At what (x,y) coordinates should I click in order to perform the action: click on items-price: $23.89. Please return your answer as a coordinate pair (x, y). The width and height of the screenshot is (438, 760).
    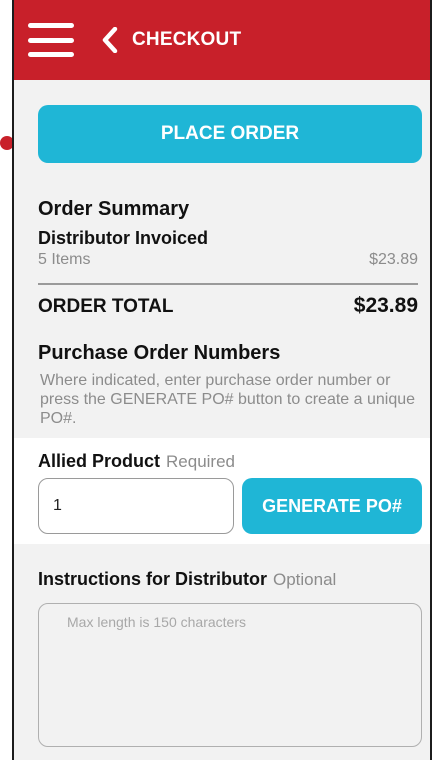
    Looking at the image, I should click on (393, 259).